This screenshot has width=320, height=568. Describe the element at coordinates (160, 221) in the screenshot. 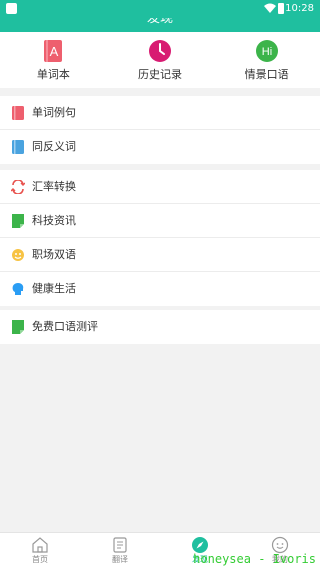

I see `list-item-tech-news: 科技资讯` at that location.